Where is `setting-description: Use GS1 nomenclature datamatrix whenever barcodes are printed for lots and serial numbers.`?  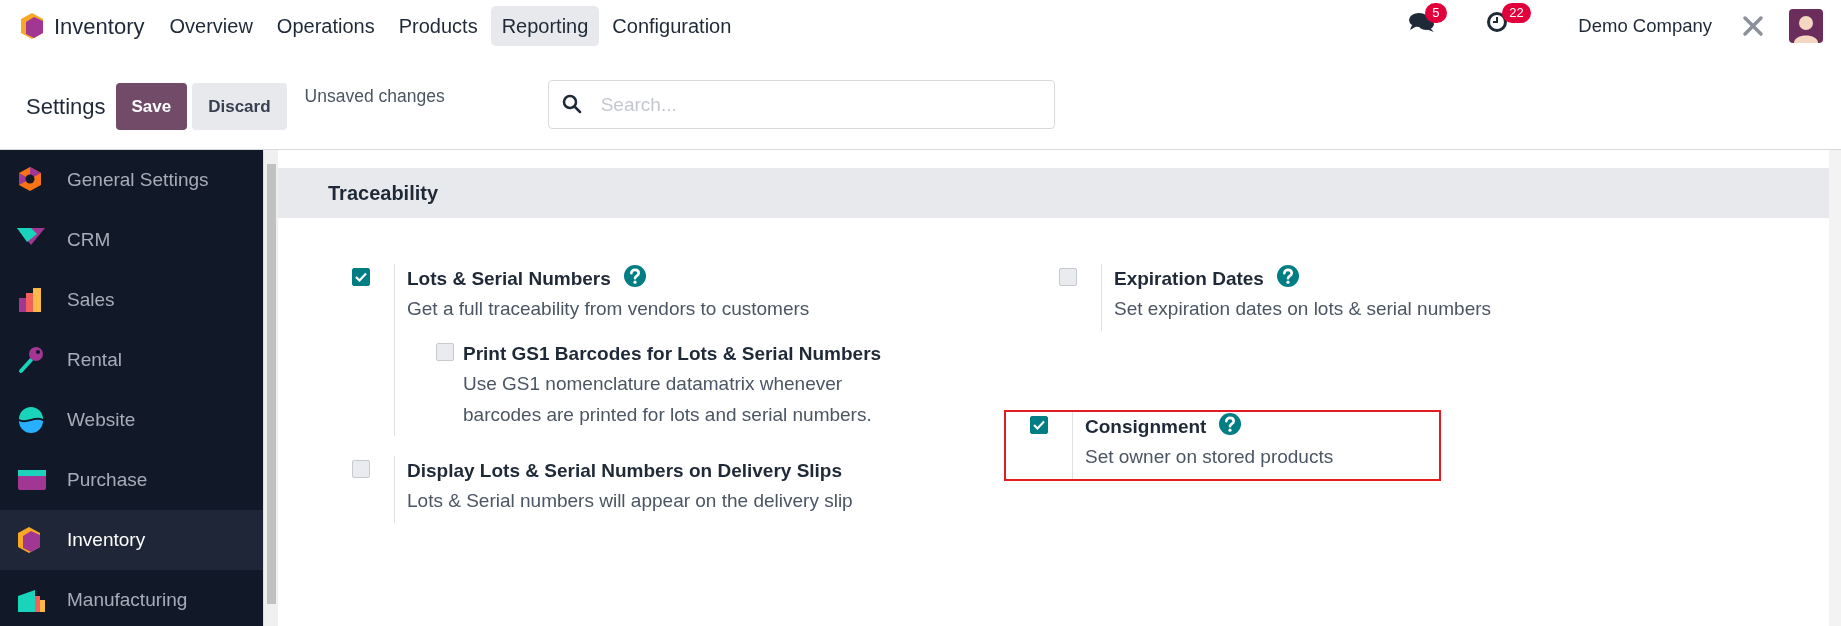
setting-description: Use GS1 nomenclature datamatrix whenever barcodes are printed for lots and serial numbers. is located at coordinates (668, 399).